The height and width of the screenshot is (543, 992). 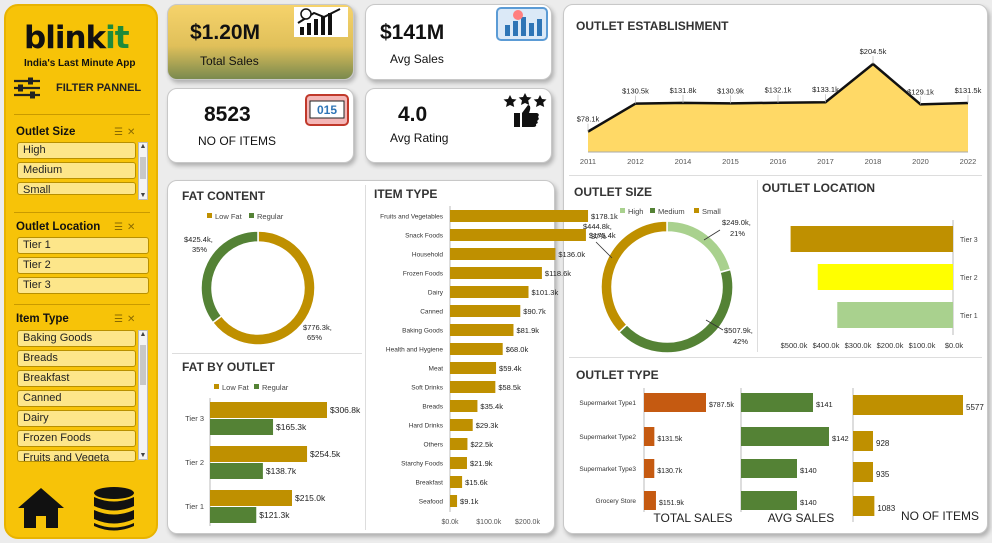 I want to click on category-label: Fruits and Vegetables, so click(x=412, y=217).